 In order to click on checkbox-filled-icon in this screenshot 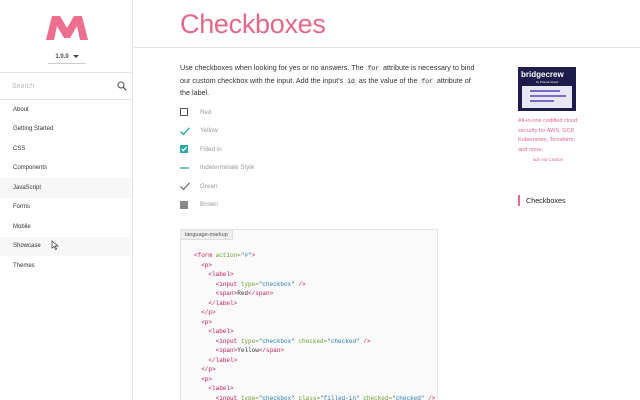, I will do `click(184, 149)`.